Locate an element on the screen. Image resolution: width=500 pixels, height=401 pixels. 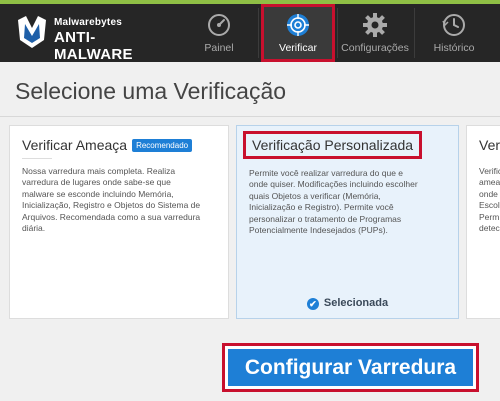
page-title: Selecione uma Verificação is located at coordinates (151, 91).